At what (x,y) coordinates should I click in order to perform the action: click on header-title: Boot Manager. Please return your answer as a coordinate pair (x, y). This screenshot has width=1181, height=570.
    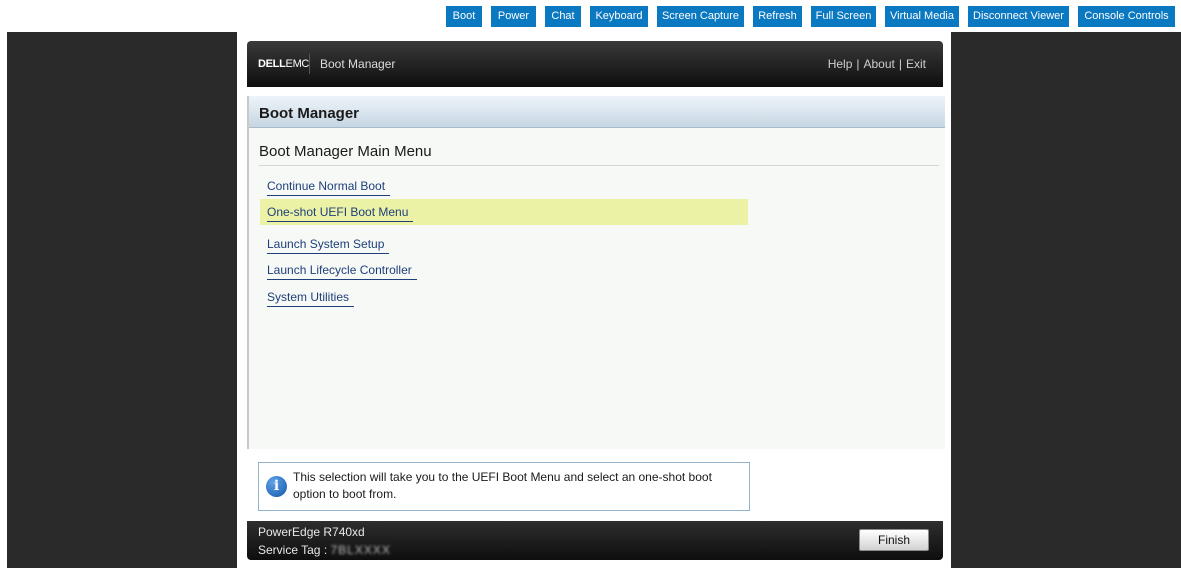
    Looking at the image, I should click on (358, 64).